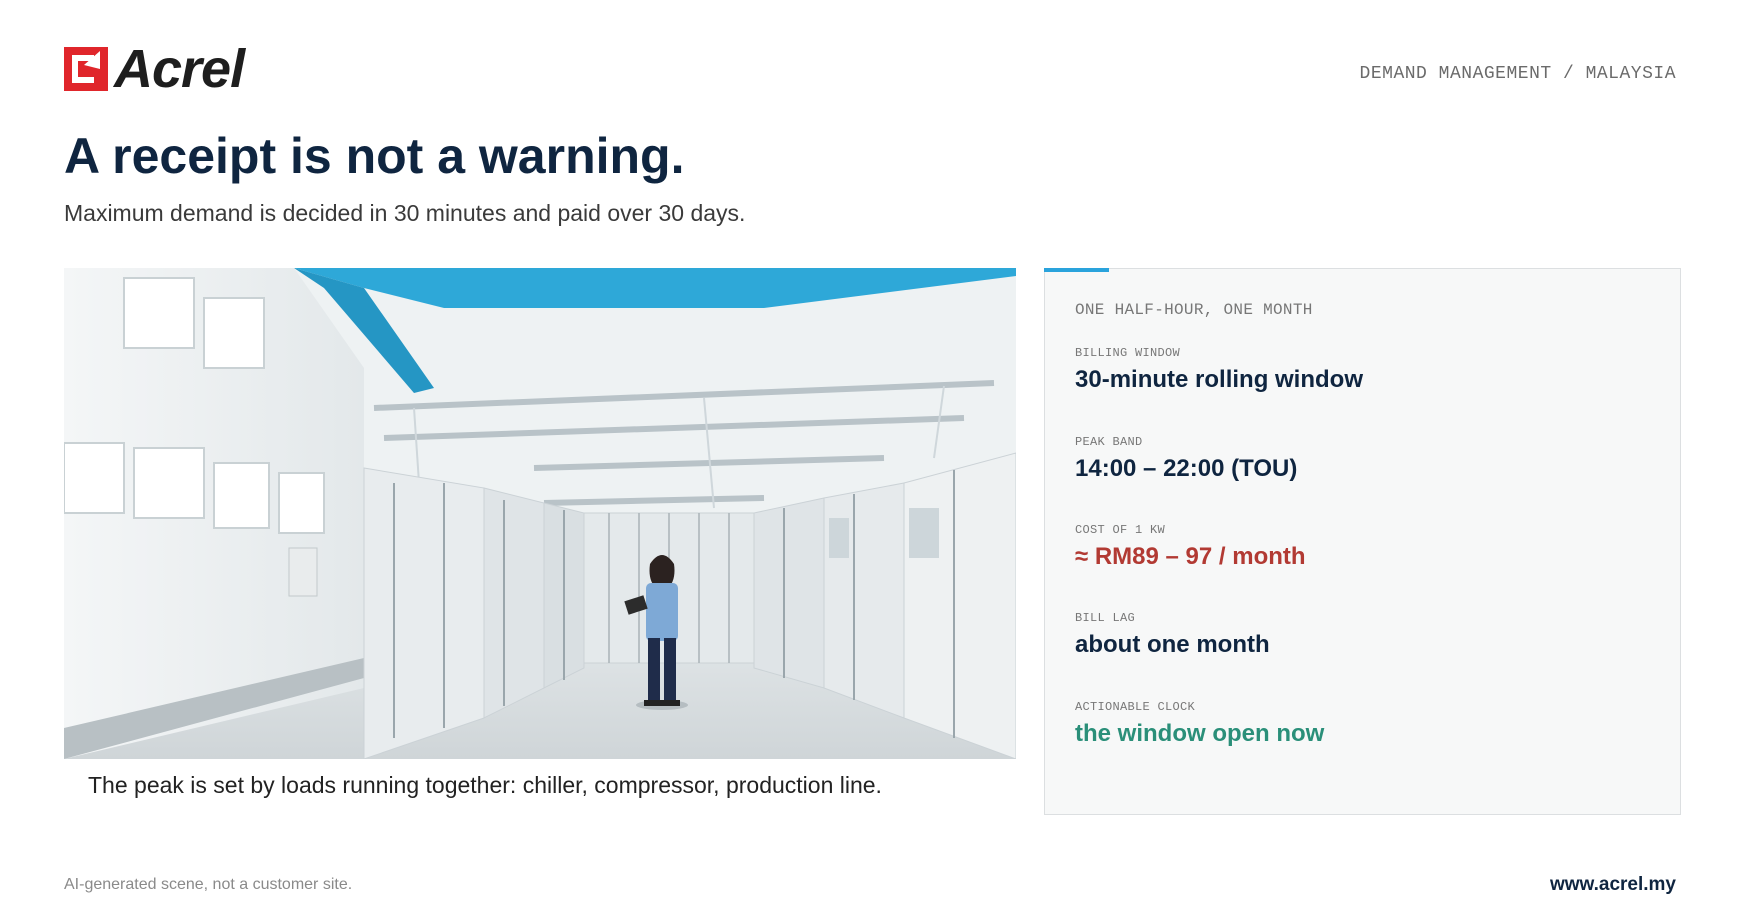  I want to click on footer-disclaimer: AI-generated scene, not a customer site., so click(208, 884).